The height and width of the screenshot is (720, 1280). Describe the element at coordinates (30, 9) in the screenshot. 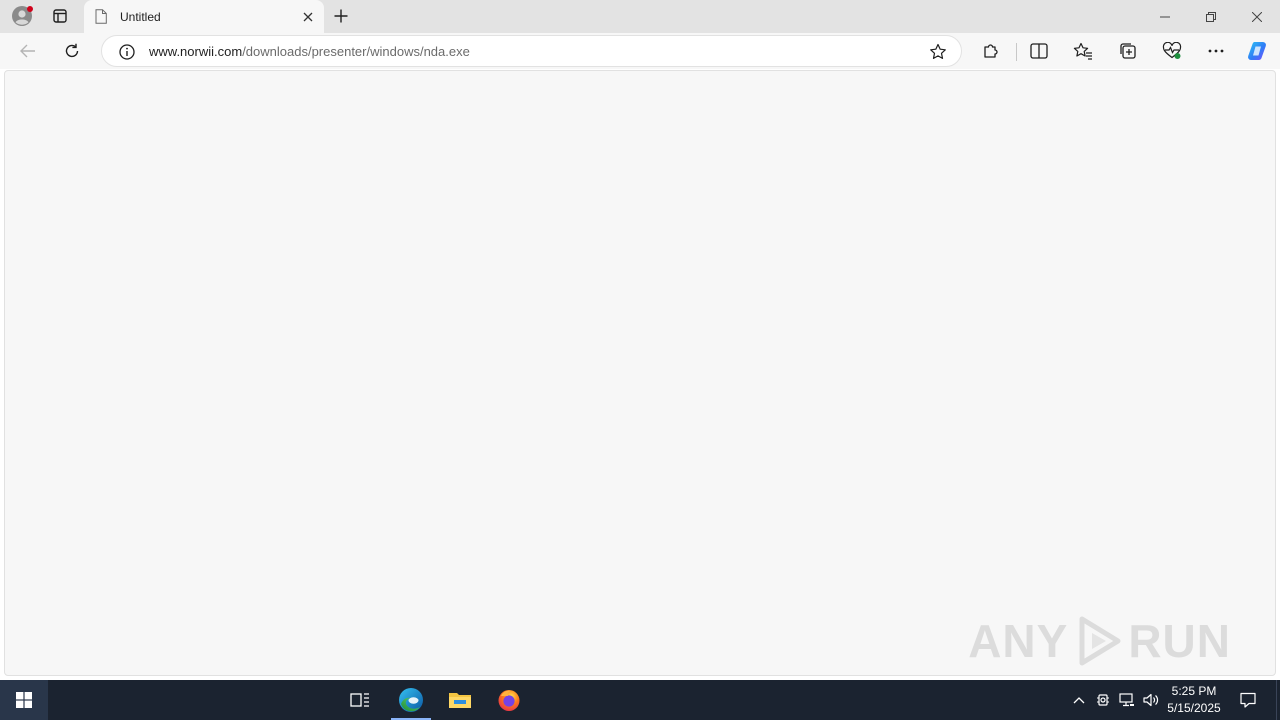

I see `profile-notification-dot` at that location.